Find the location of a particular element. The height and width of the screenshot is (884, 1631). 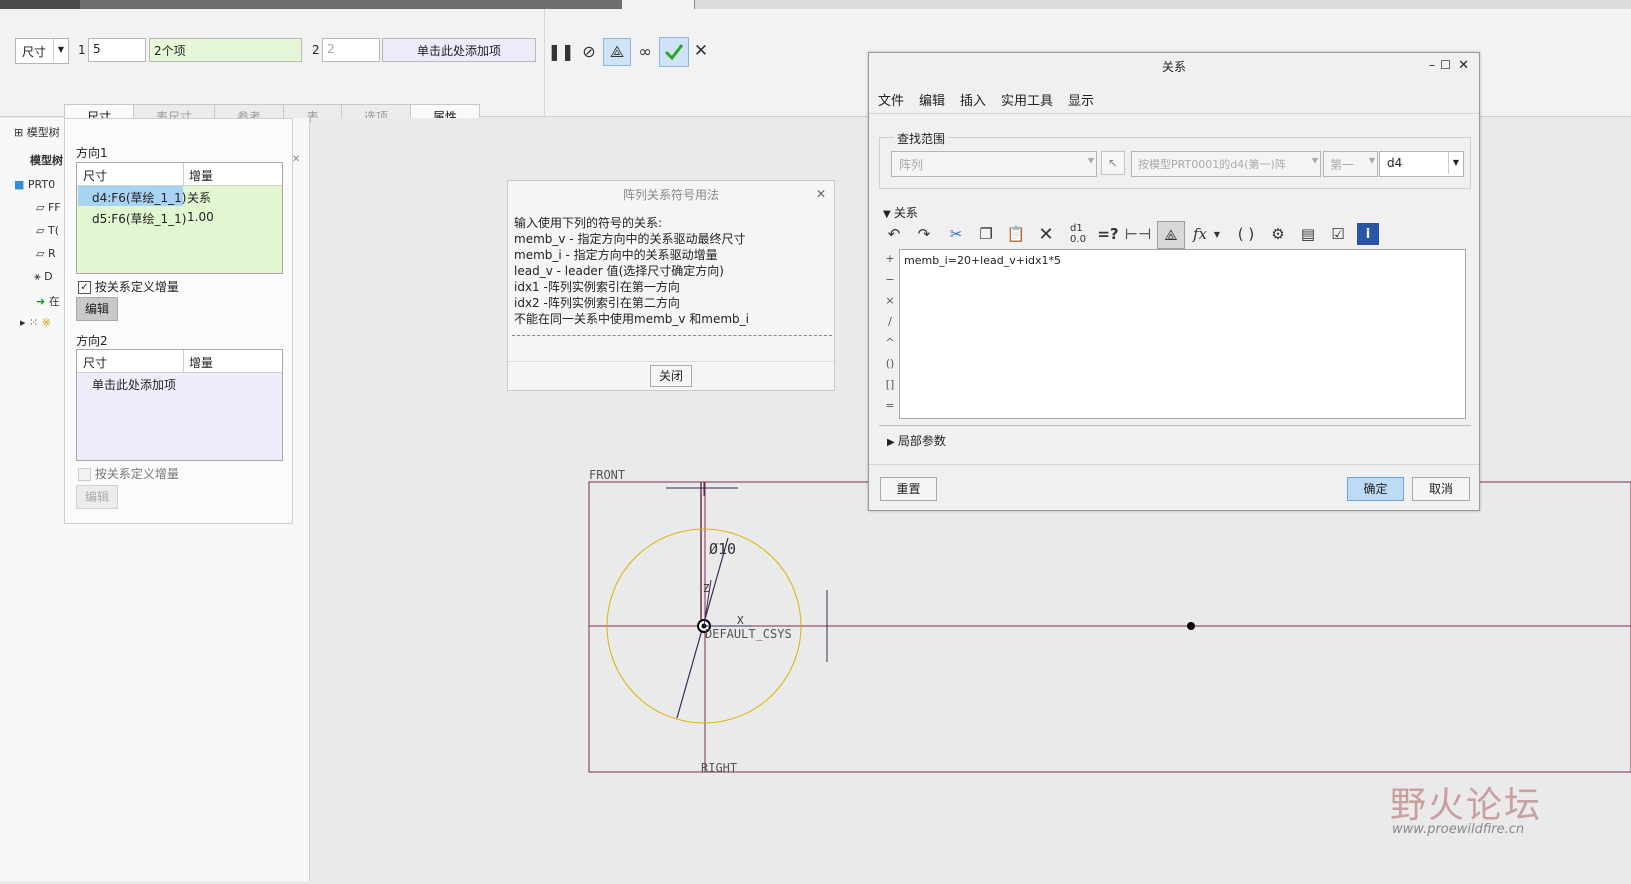

pause-icon: ❚❚ is located at coordinates (561, 51).